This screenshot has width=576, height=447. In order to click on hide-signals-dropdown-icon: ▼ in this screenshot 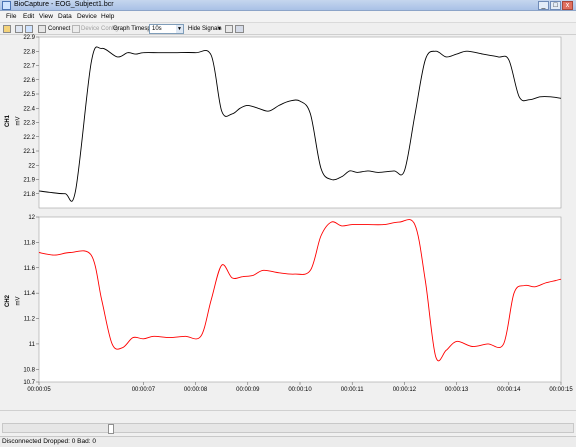, I will do `click(219, 29)`.